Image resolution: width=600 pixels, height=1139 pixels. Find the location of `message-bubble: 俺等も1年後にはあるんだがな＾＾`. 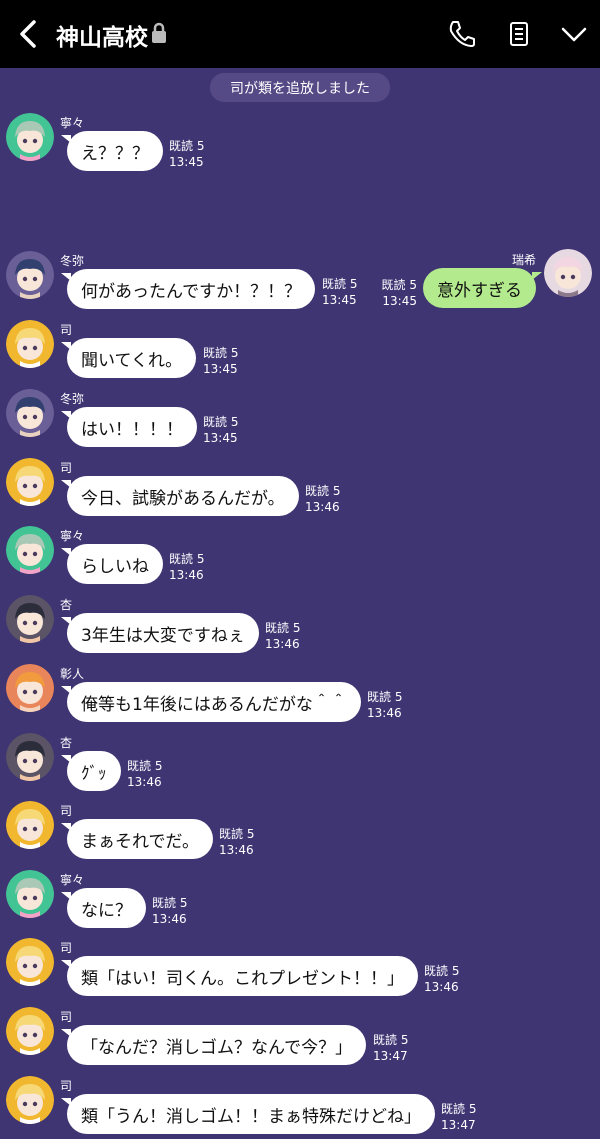

message-bubble: 俺等も1年後にはあるんだがな＾＾ is located at coordinates (211, 702).